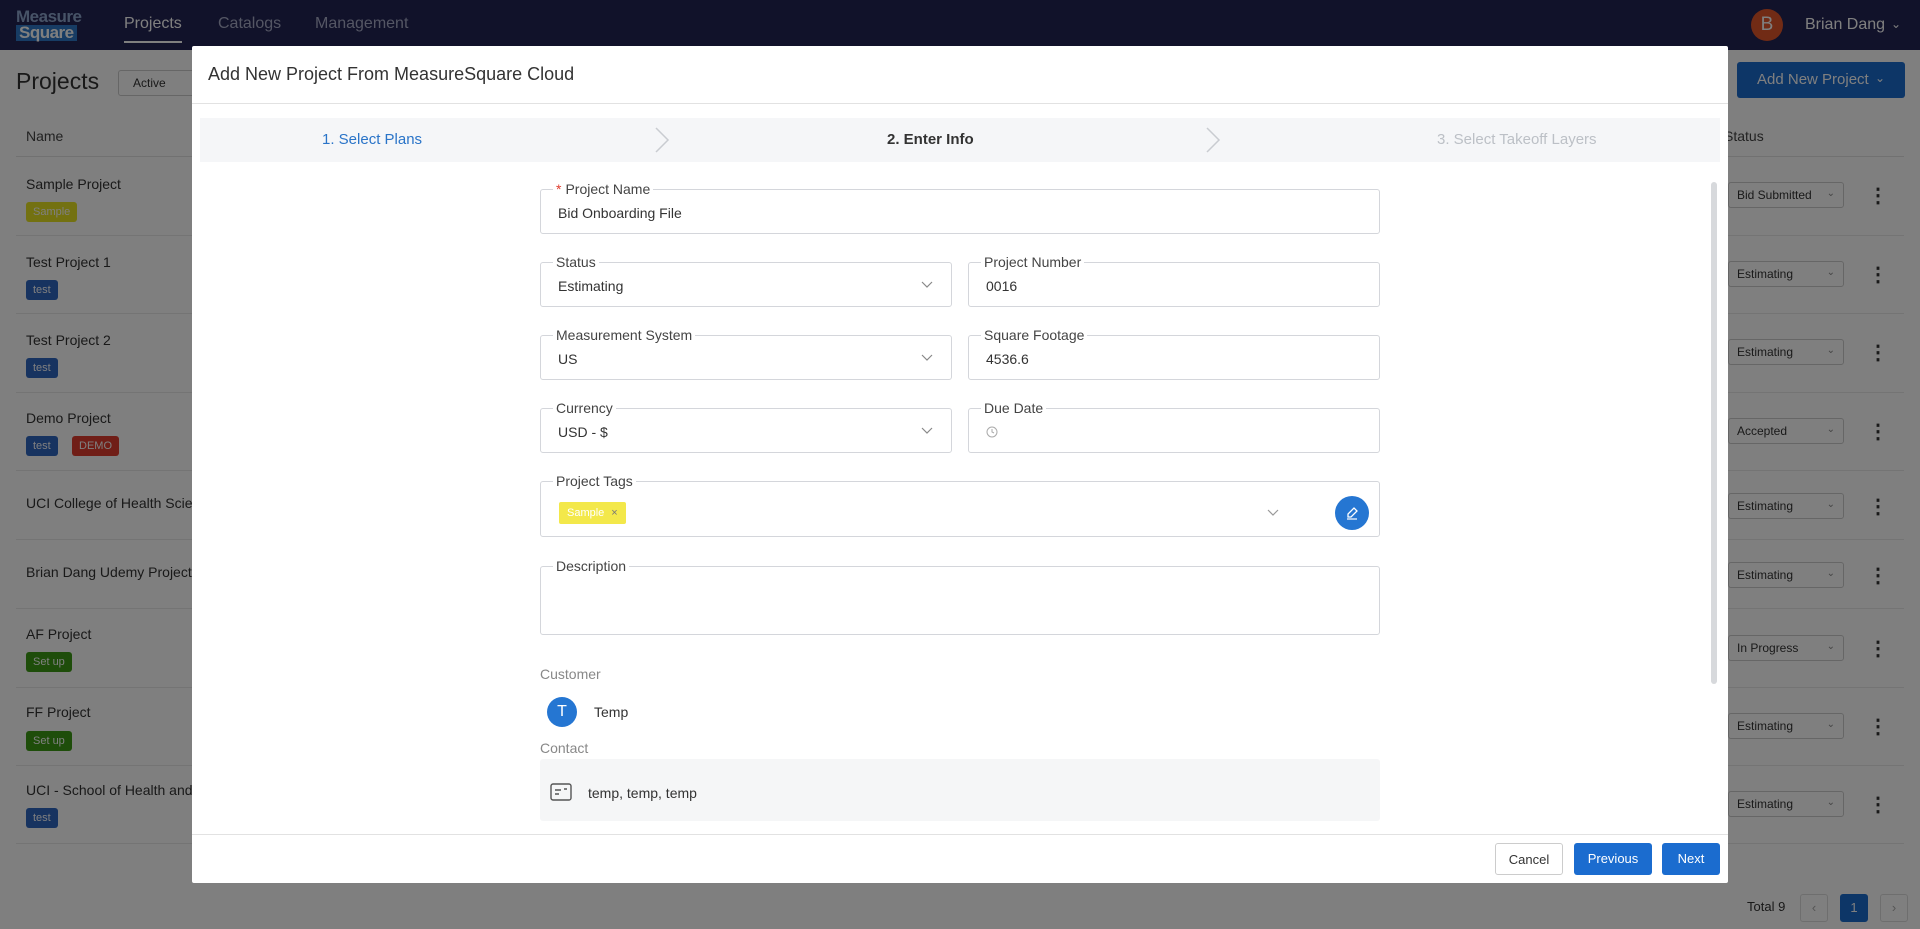 Image resolution: width=1920 pixels, height=929 pixels. Describe the element at coordinates (620, 213) in the screenshot. I see `project-name-value: Bid Onboarding File` at that location.